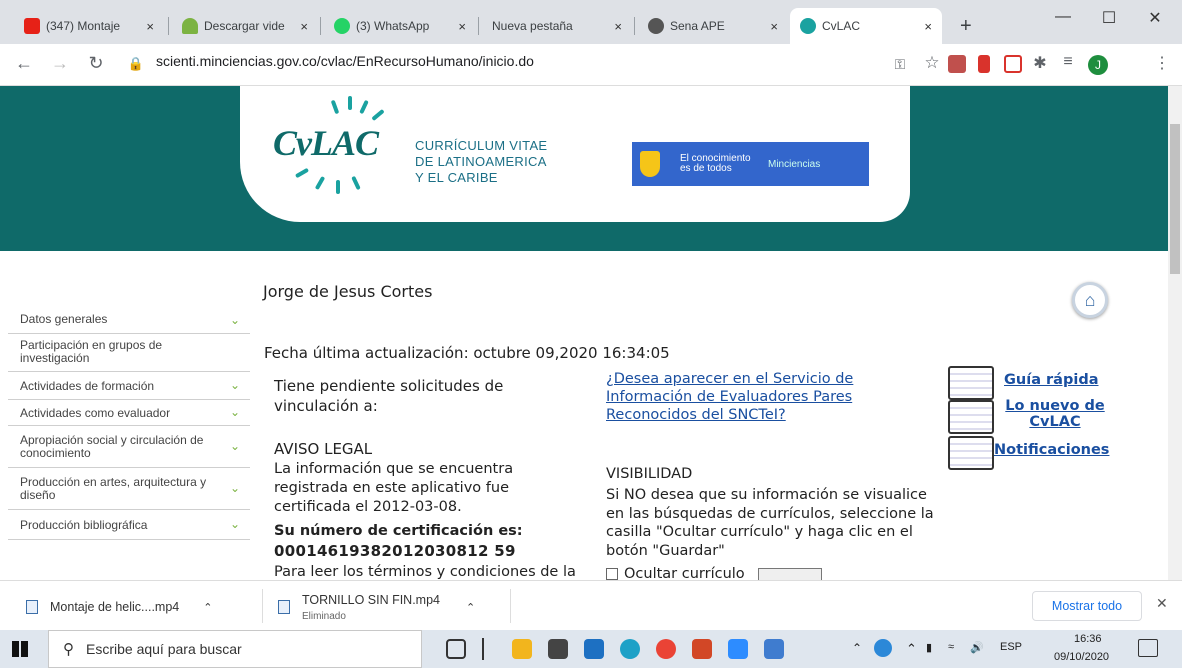  What do you see at coordinates (83, 26) in the screenshot?
I see `tab-label: (347) Montaje` at bounding box center [83, 26].